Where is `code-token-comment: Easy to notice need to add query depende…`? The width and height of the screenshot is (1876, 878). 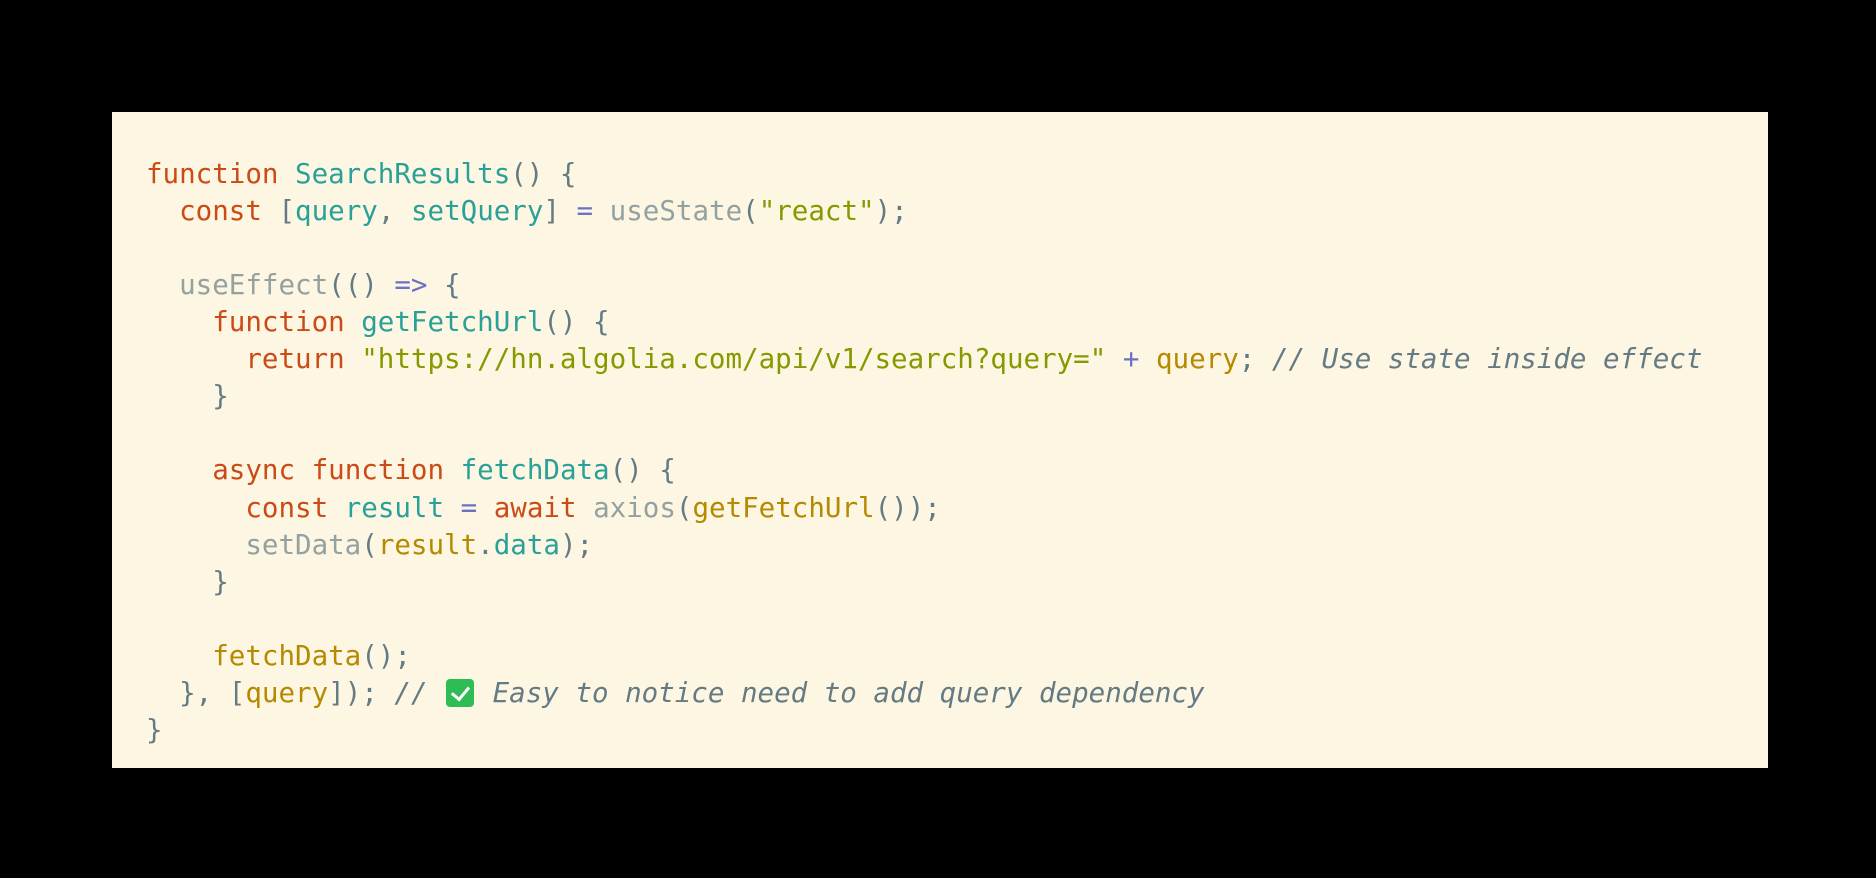 code-token-comment: Easy to notice need to add query depende… is located at coordinates (840, 693).